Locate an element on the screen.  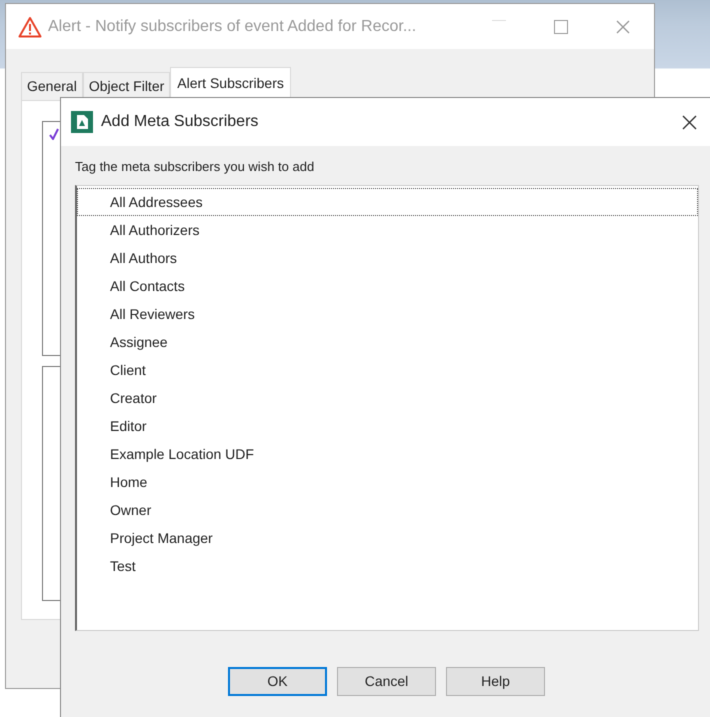
dialog-button: Help is located at coordinates (495, 681).